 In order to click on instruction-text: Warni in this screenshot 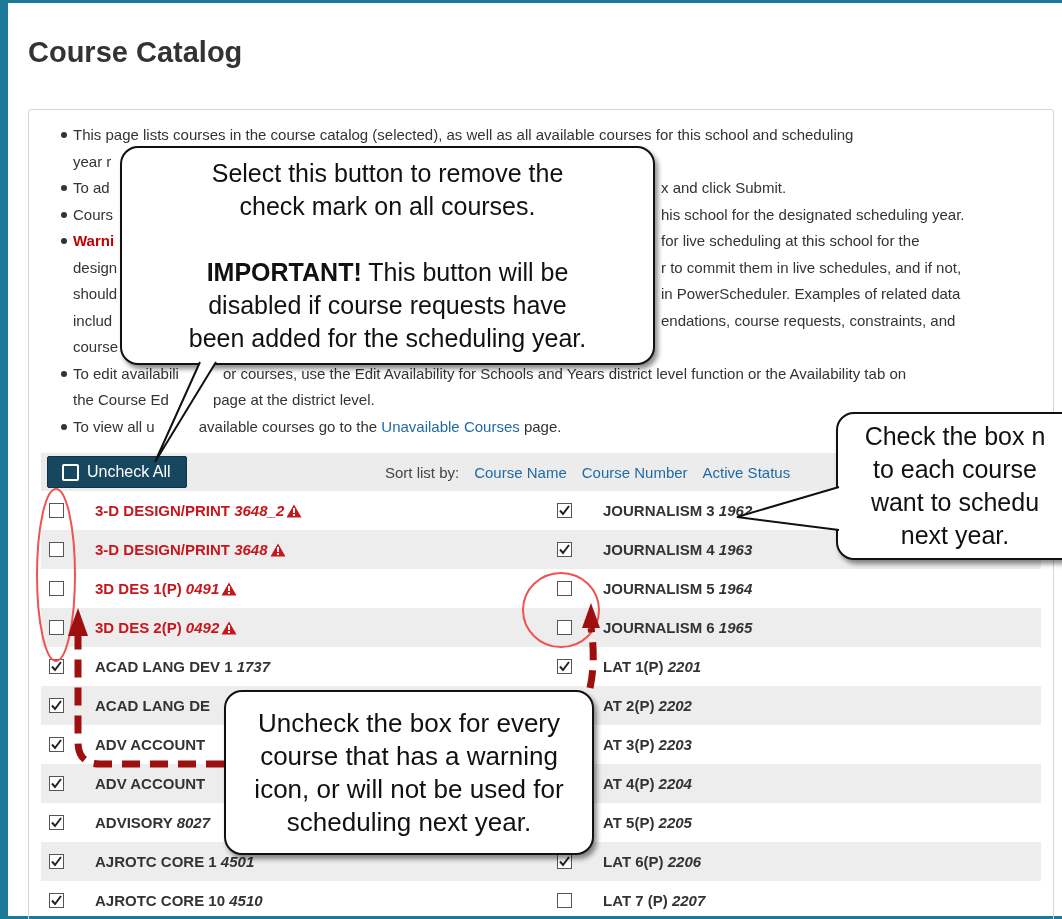, I will do `click(94, 241)`.